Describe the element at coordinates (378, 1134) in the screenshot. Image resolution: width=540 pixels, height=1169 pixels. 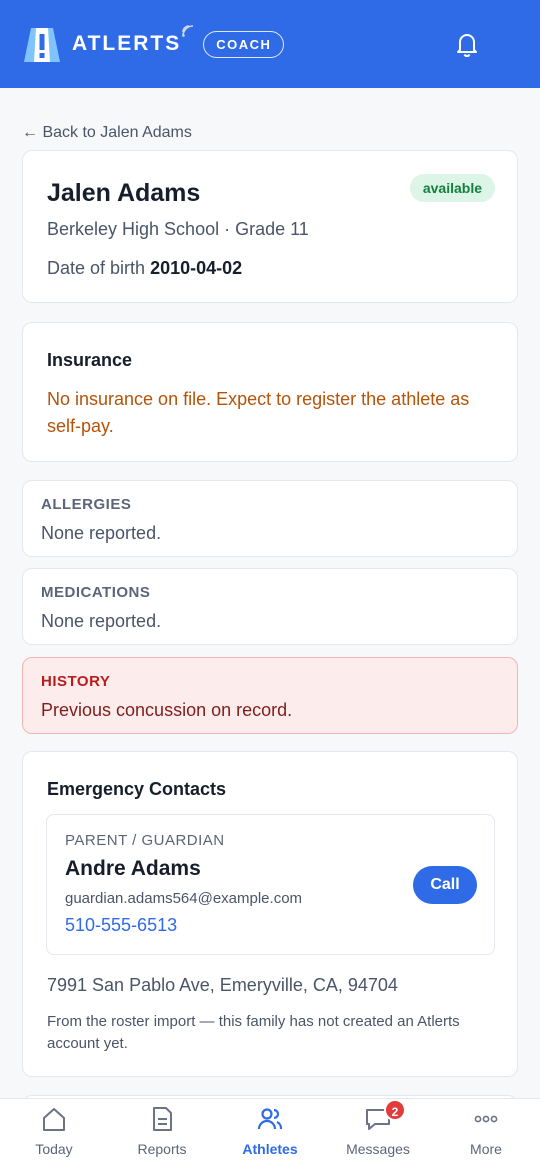
I see `tab-messages: Messages` at that location.